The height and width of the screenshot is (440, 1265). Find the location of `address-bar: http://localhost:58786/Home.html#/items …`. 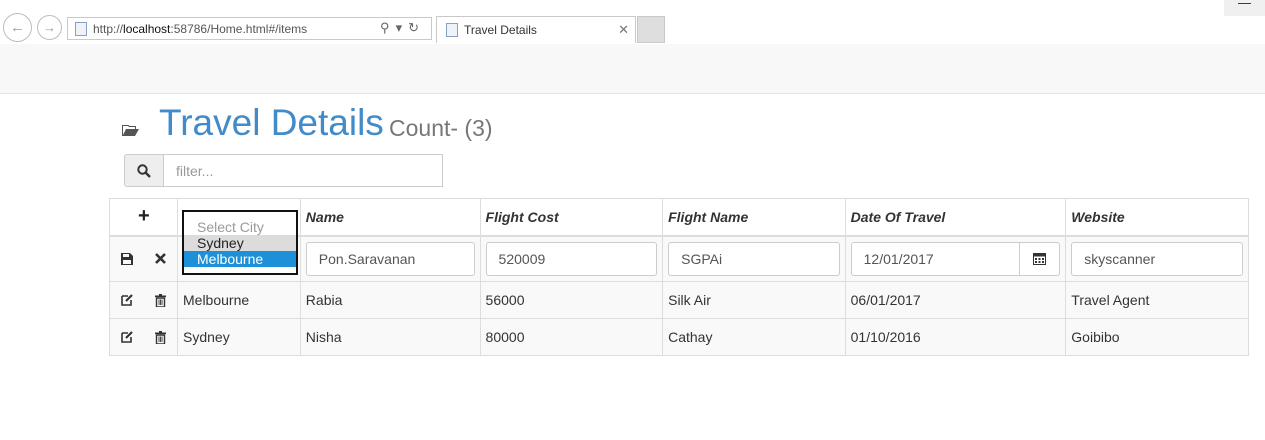

address-bar: http://localhost:58786/Home.html#/items … is located at coordinates (249, 28).